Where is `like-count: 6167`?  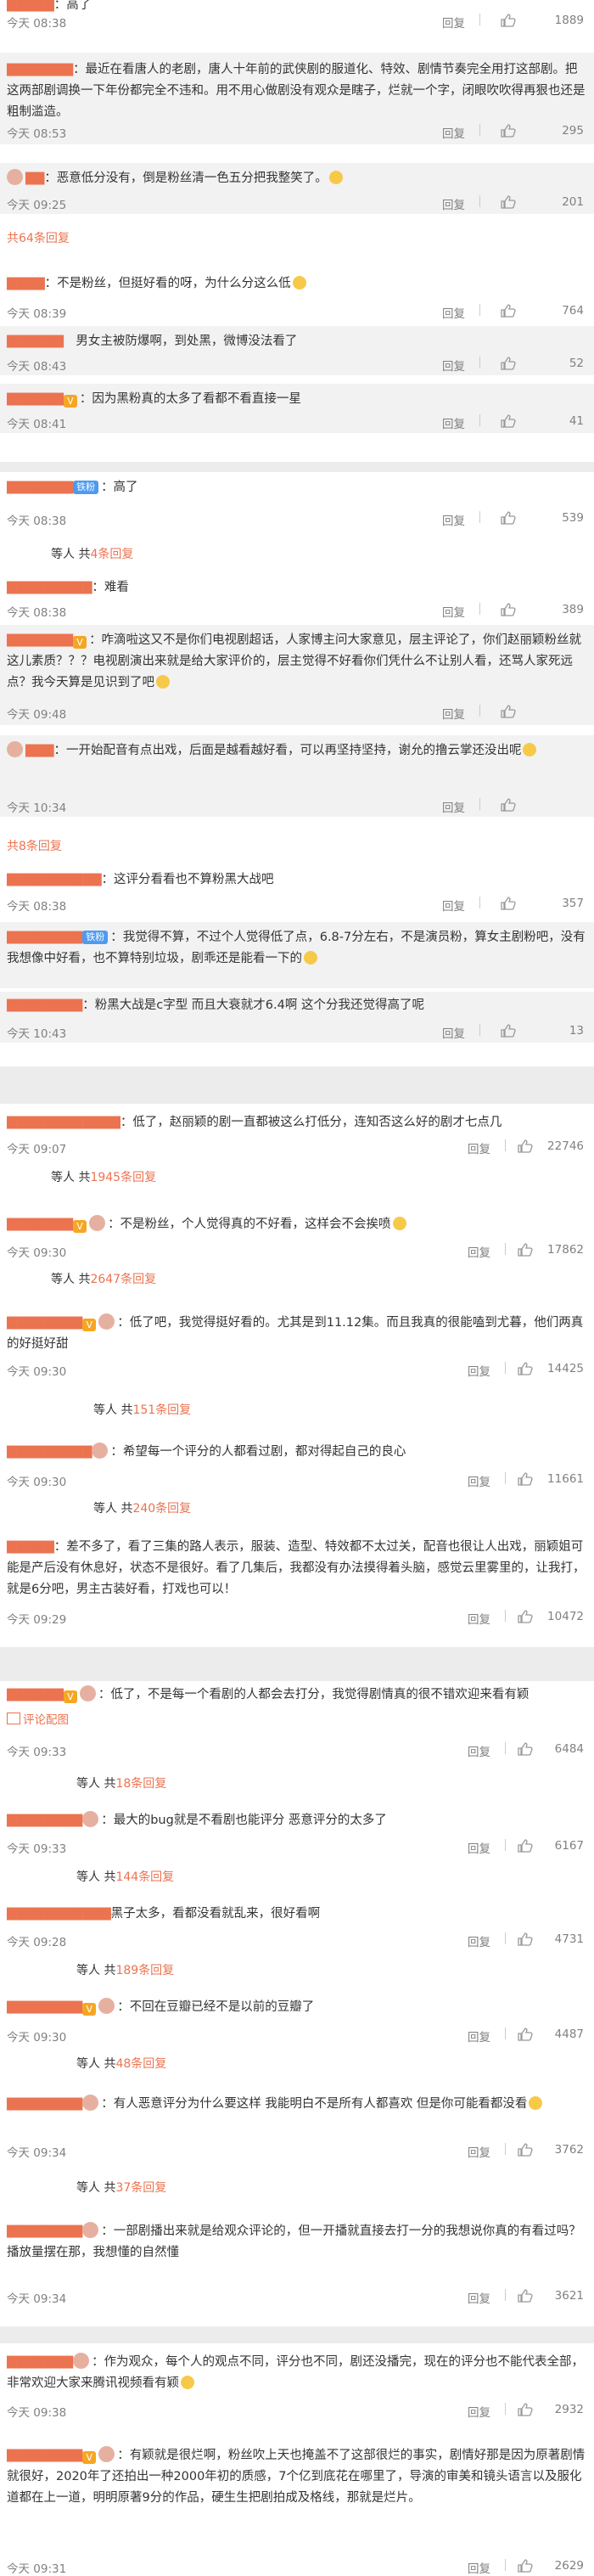 like-count: 6167 is located at coordinates (569, 1846).